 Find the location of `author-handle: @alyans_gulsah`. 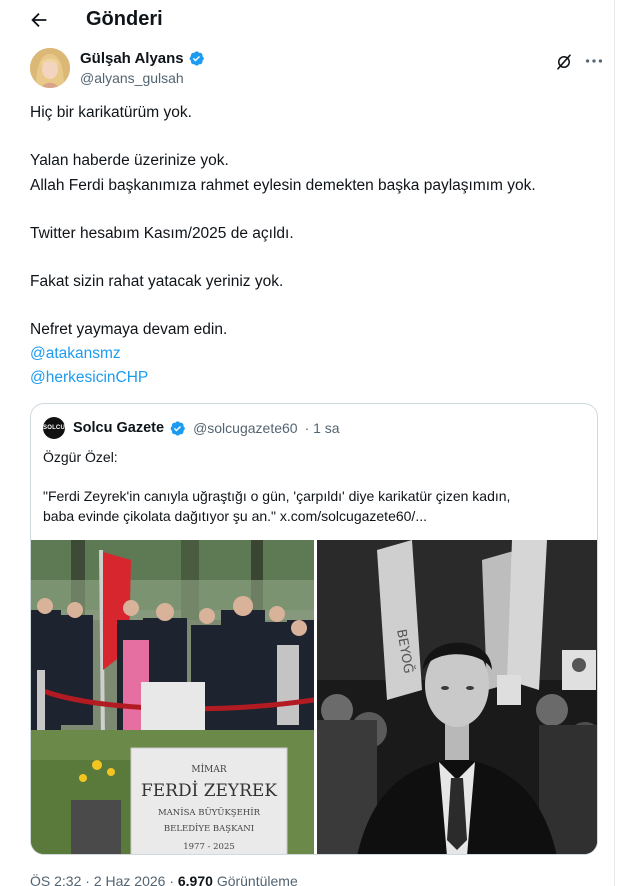

author-handle: @alyans_gulsah is located at coordinates (132, 78).